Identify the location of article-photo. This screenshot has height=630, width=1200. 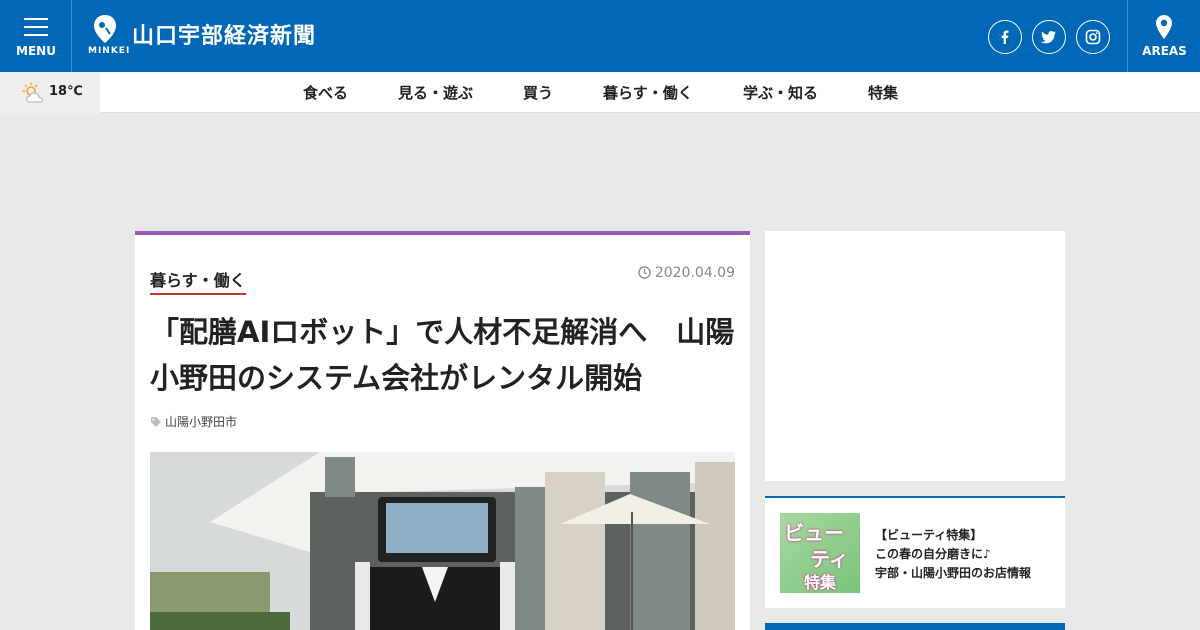
(442, 541).